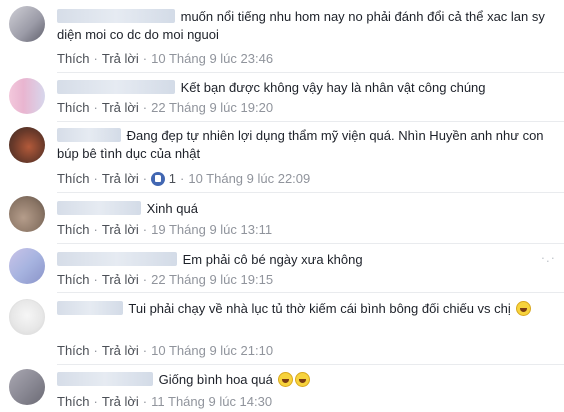 This screenshot has width=564, height=412. I want to click on comment-actions: Thích · Trả lời · 22 Tháng 9 lúc 19:15, so click(165, 280).